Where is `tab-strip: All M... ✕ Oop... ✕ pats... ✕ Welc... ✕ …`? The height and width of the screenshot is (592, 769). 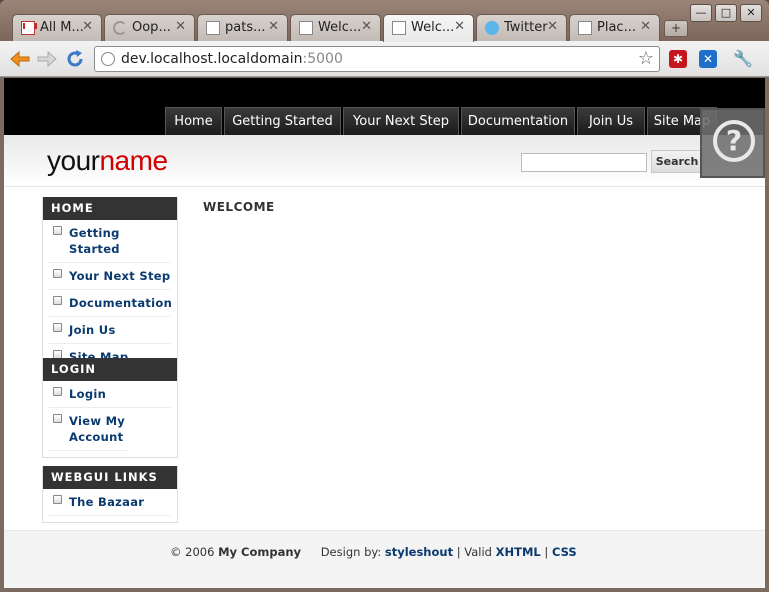 tab-strip: All M... ✕ Oop... ✕ pats... ✕ Welc... ✕ … is located at coordinates (384, 21).